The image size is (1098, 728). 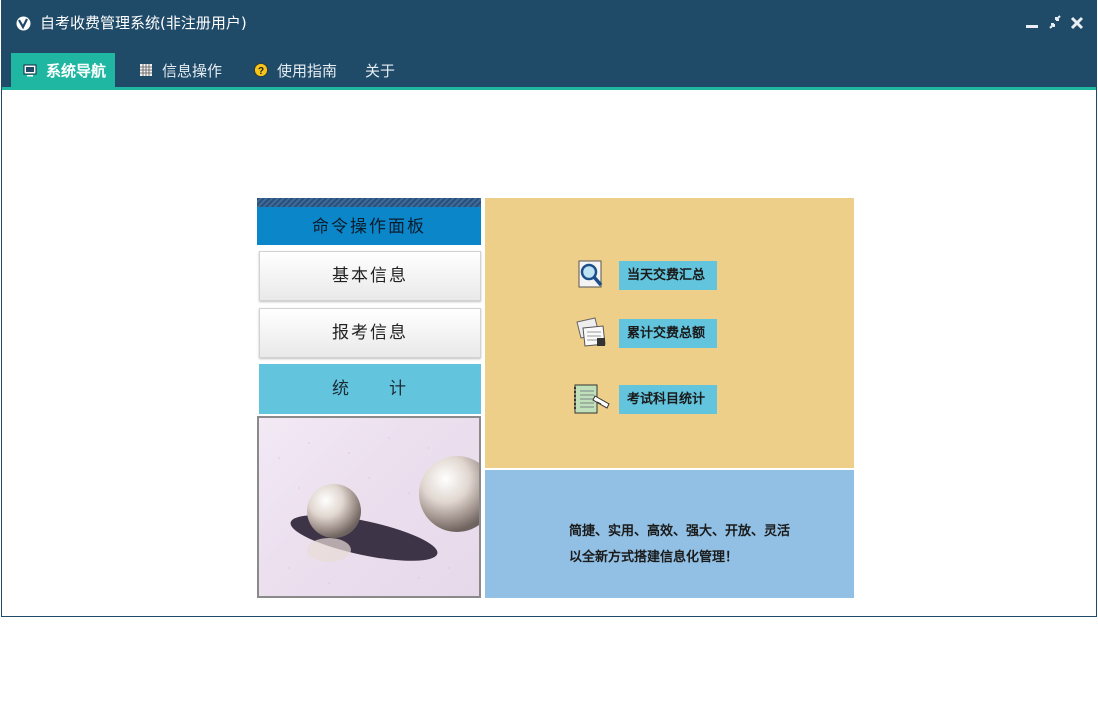 I want to click on header-stripe, so click(x=369, y=202).